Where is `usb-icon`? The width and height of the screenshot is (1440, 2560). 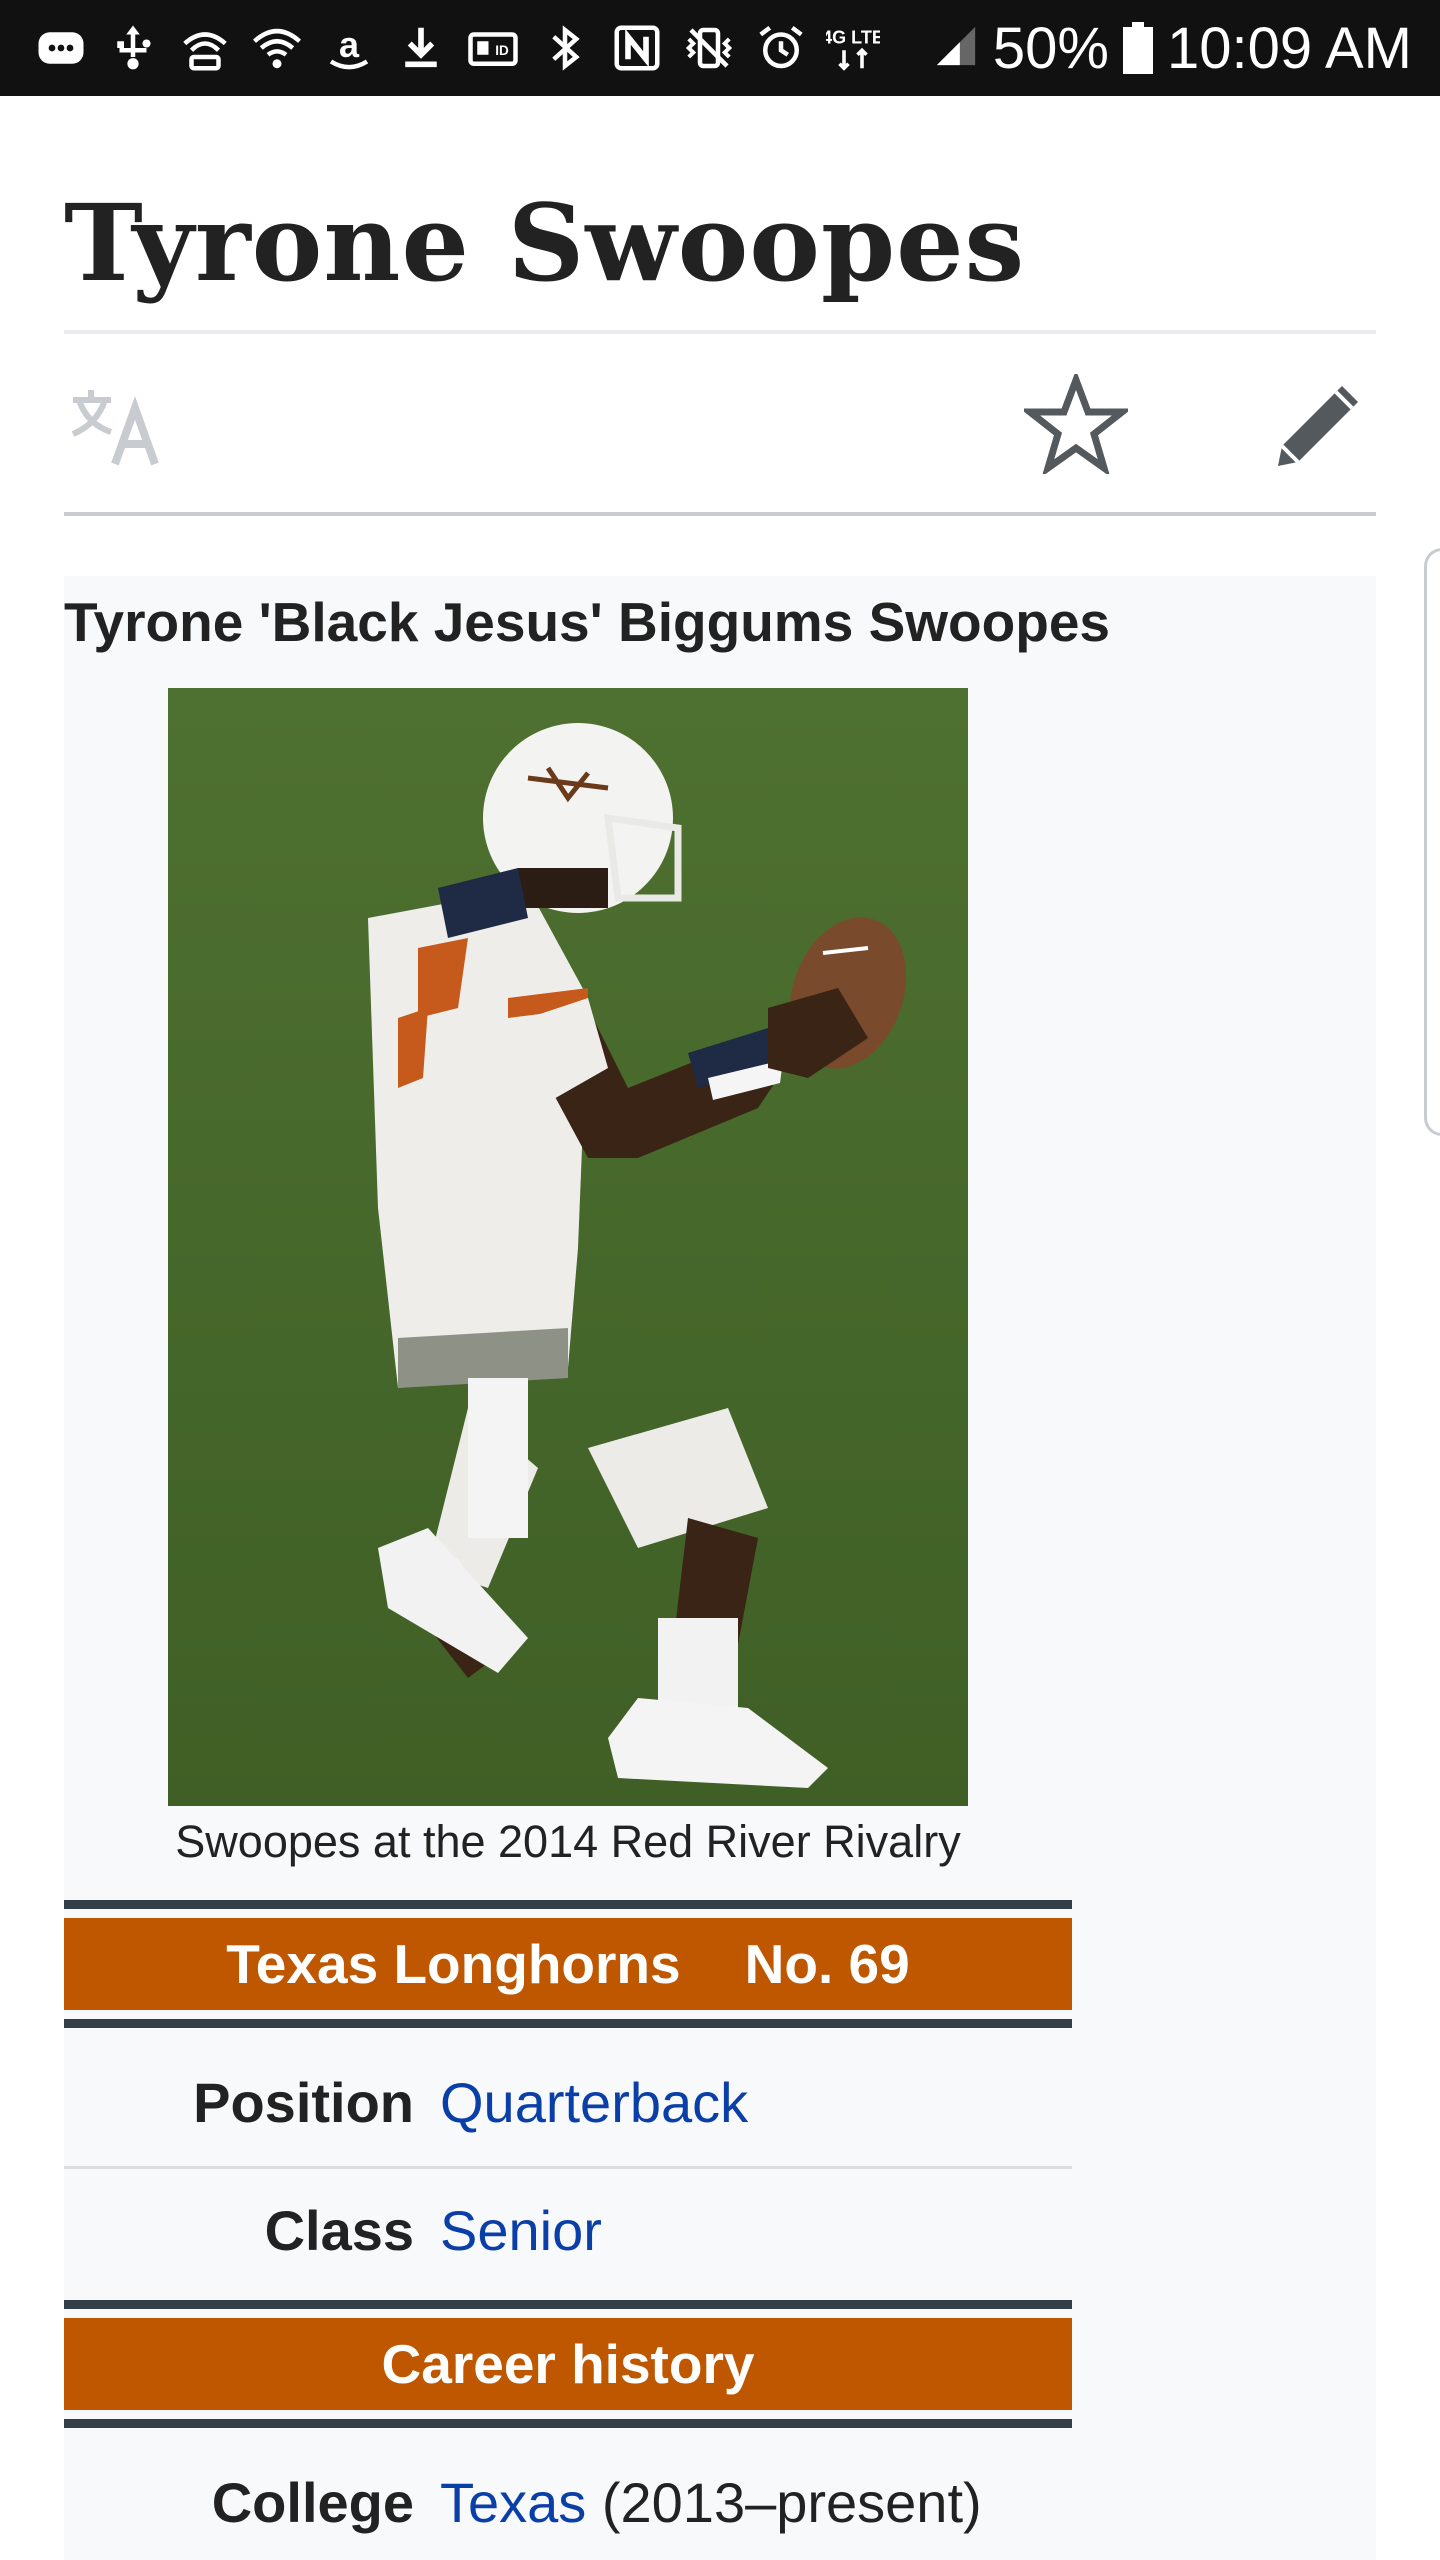
usb-icon is located at coordinates (133, 48).